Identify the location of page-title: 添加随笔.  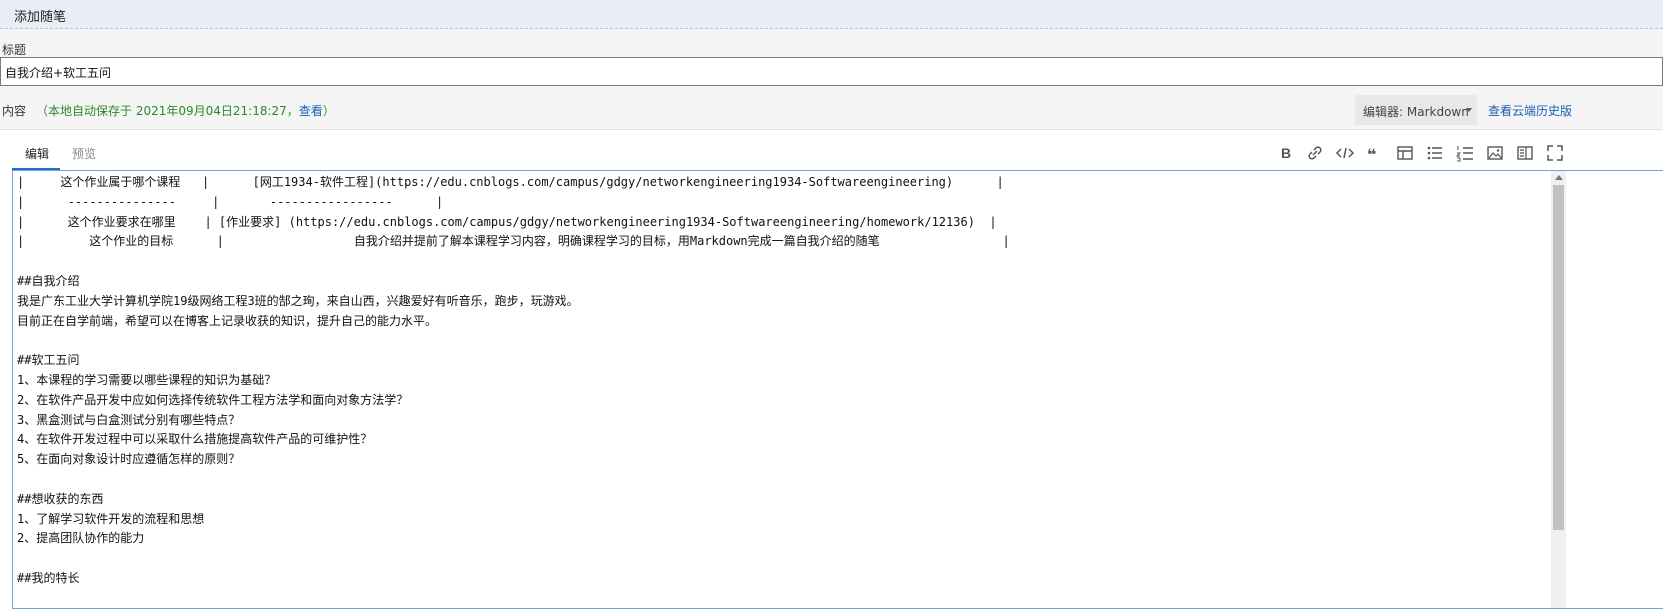
(40, 17).